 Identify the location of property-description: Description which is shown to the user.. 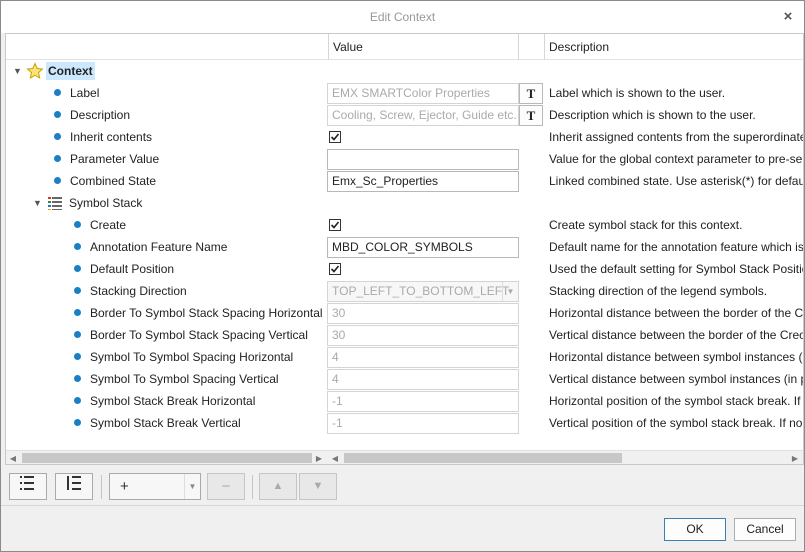
(652, 115).